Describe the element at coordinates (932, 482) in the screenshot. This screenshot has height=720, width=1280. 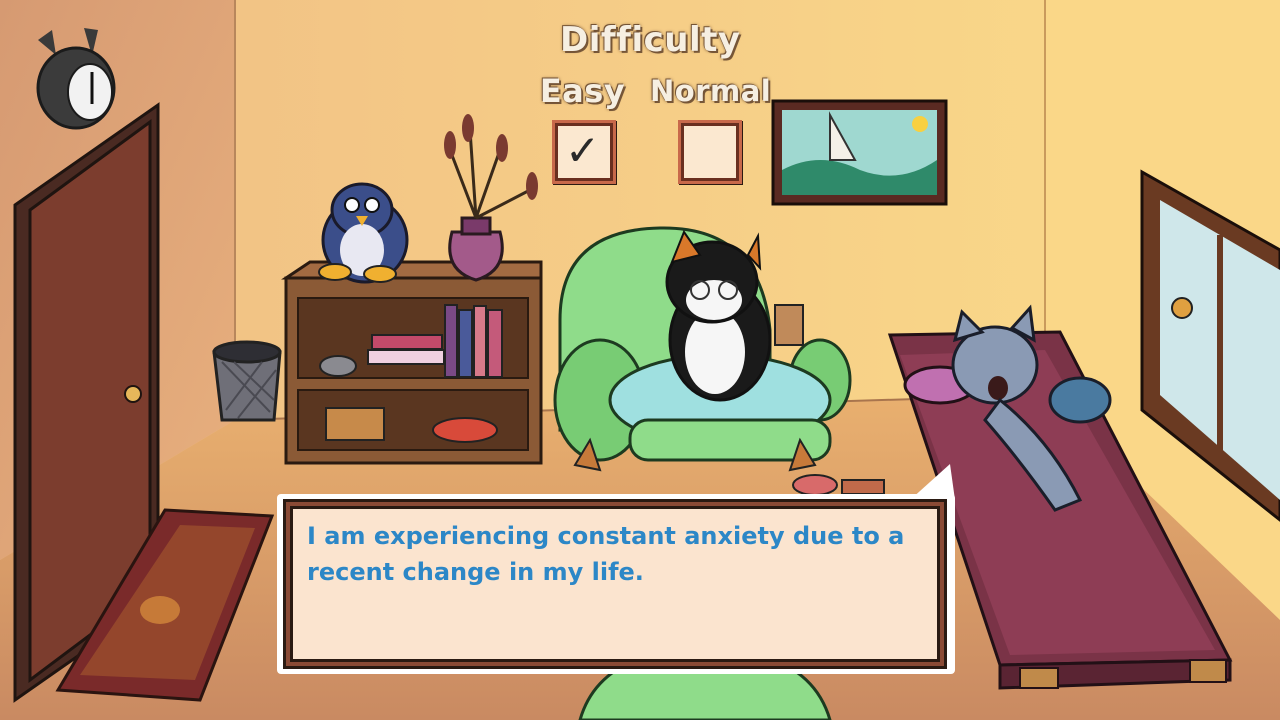
I see `speech-bubble-tail` at that location.